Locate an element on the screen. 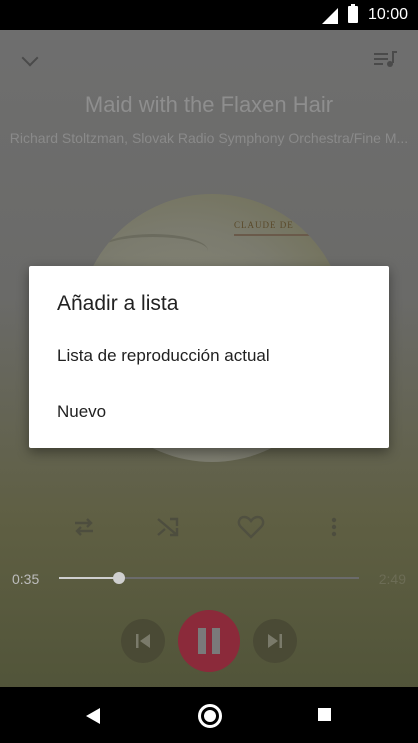  heart-icon is located at coordinates (251, 527).